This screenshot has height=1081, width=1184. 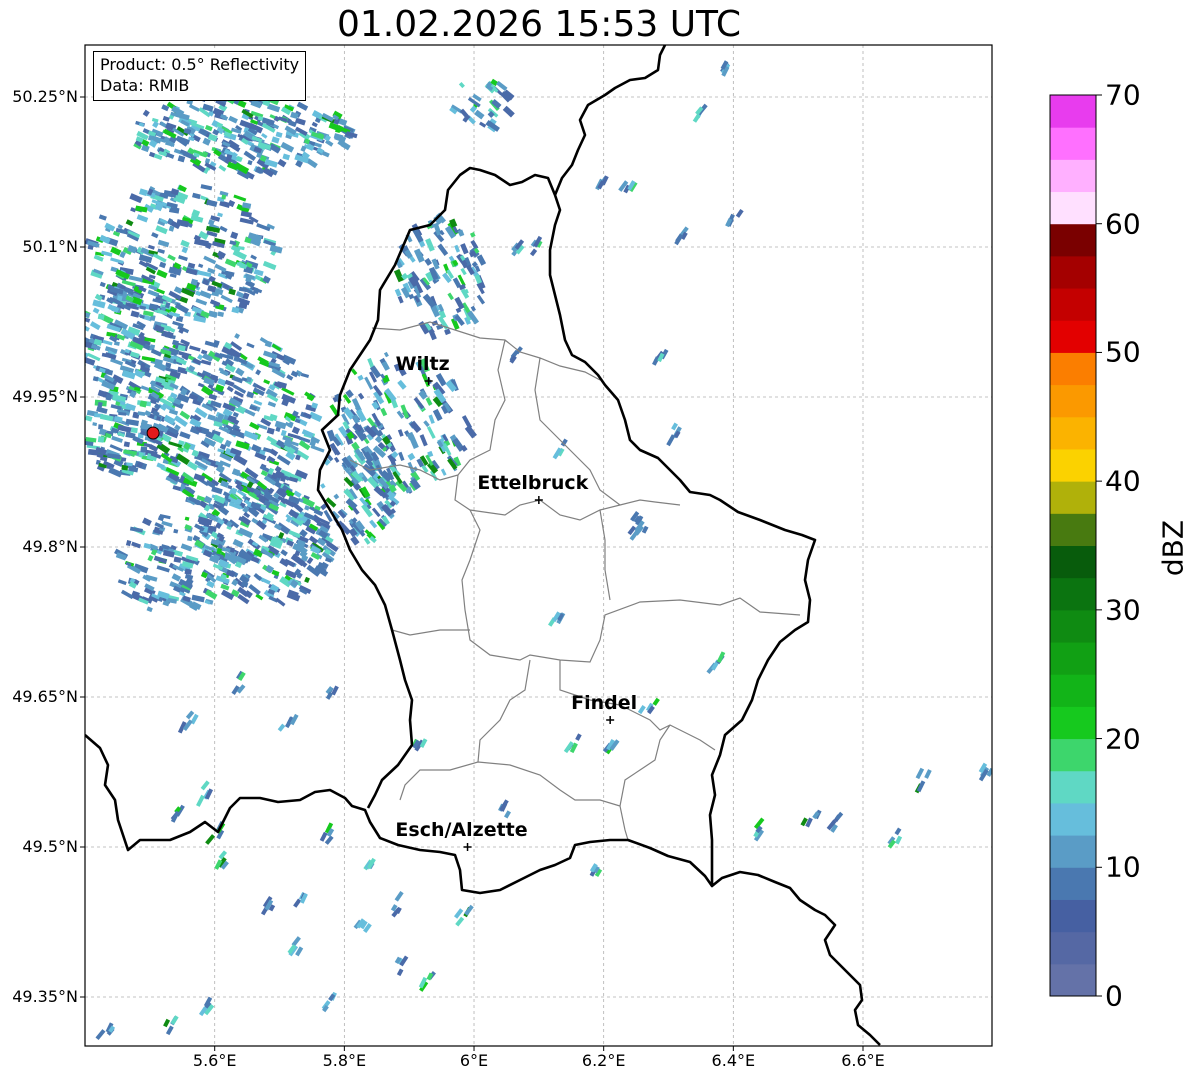 I want to click on lat-tick-label: 49.95°N, so click(x=45, y=396).